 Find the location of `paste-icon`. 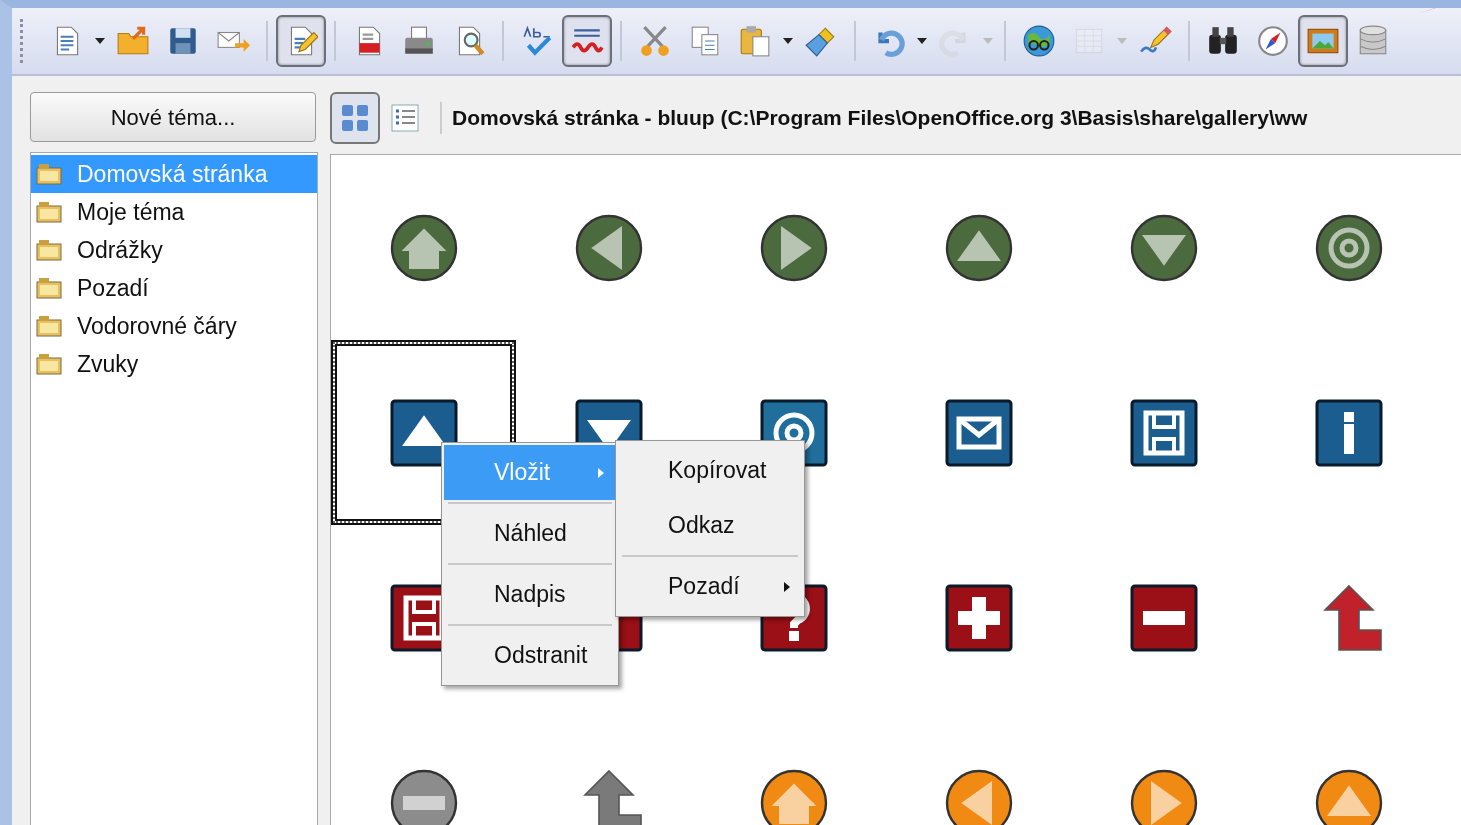

paste-icon is located at coordinates (755, 41).